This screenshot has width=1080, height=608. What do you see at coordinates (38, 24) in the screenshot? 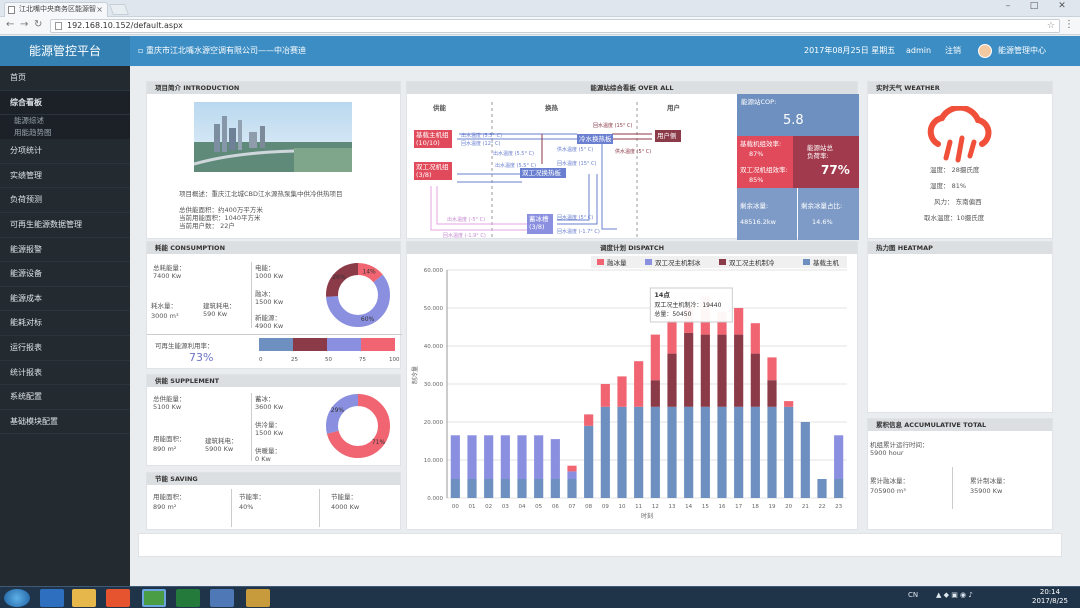
I see `reload-icon: ↻` at bounding box center [38, 24].